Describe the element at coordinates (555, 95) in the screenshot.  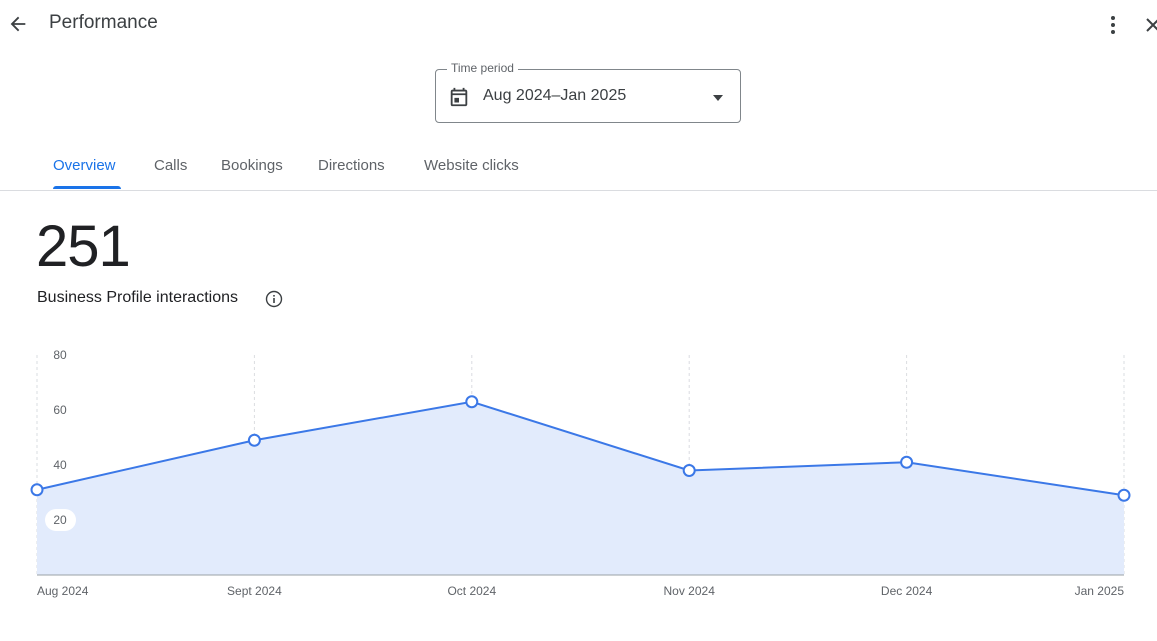
I see `time-period-value: Aug 2024–Jan 2025` at that location.